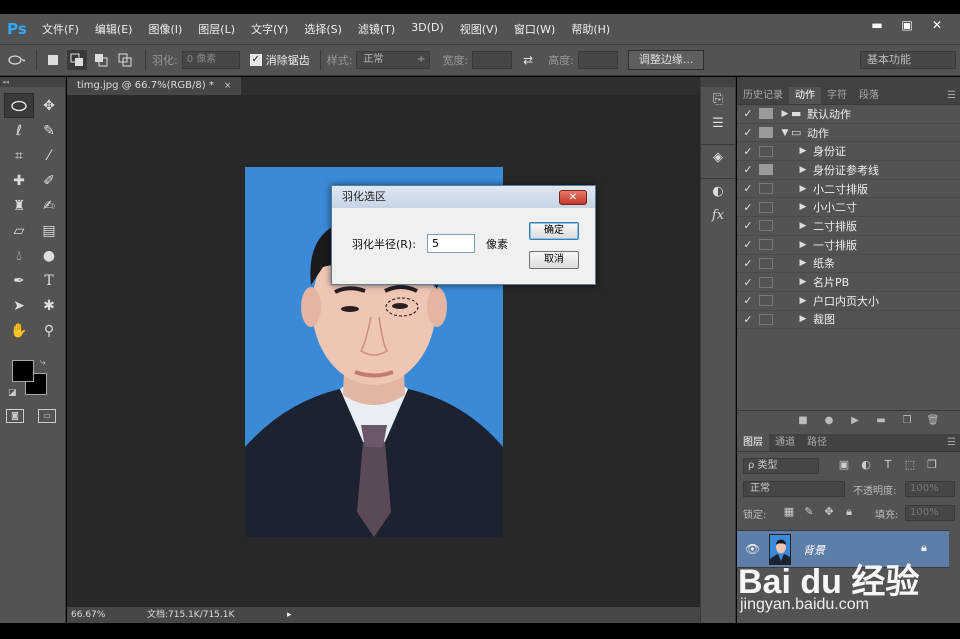 The height and width of the screenshot is (639, 960). What do you see at coordinates (165, 29) in the screenshot?
I see `menu-image: 图像(I)` at bounding box center [165, 29].